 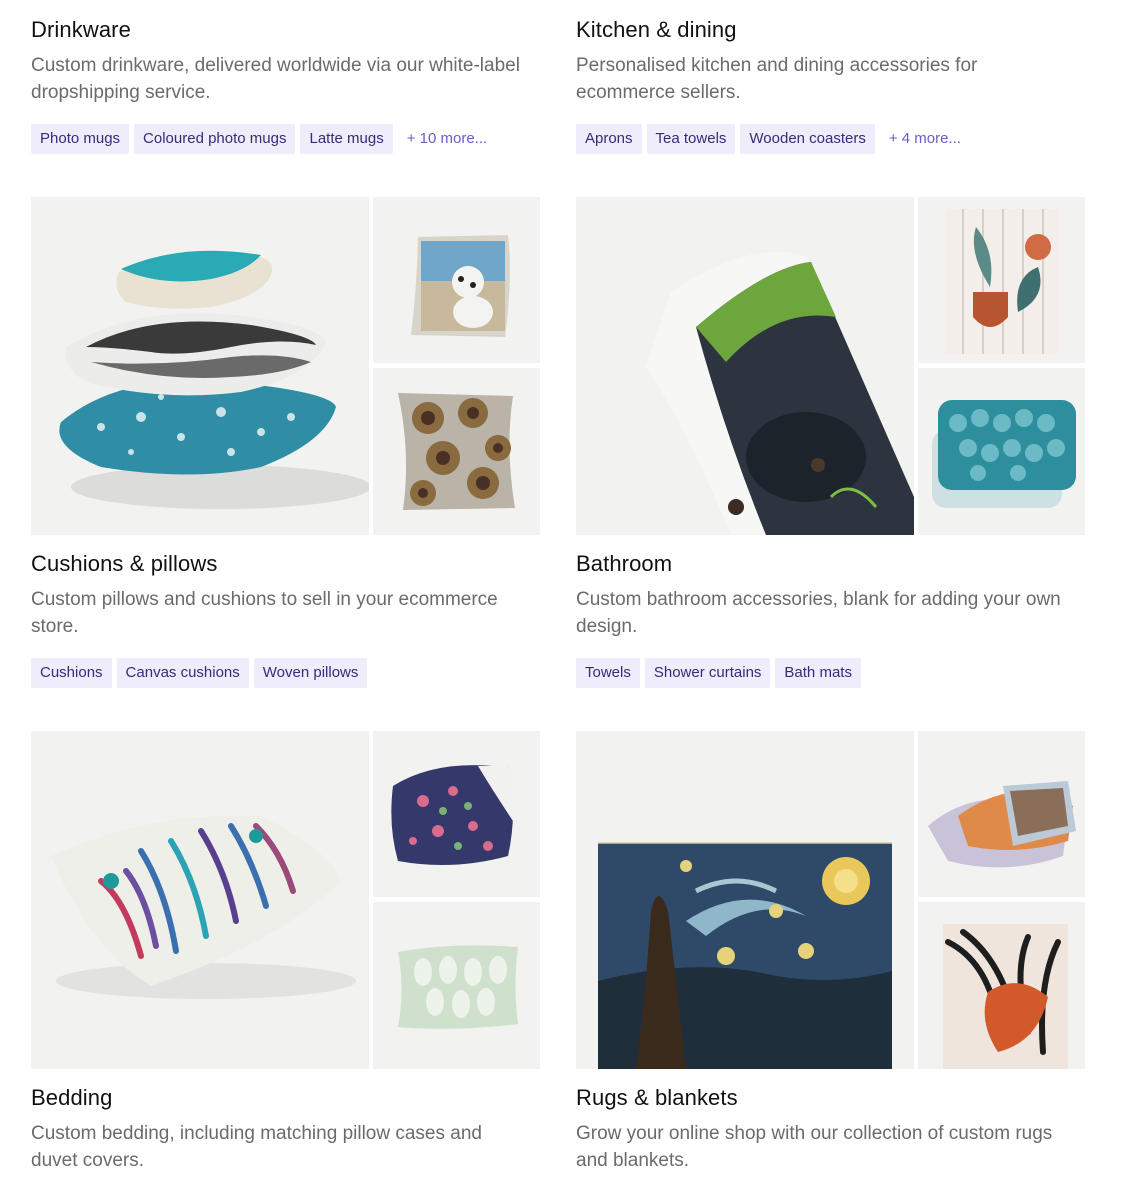 I want to click on bath-mat-illustration, so click(x=1004, y=454).